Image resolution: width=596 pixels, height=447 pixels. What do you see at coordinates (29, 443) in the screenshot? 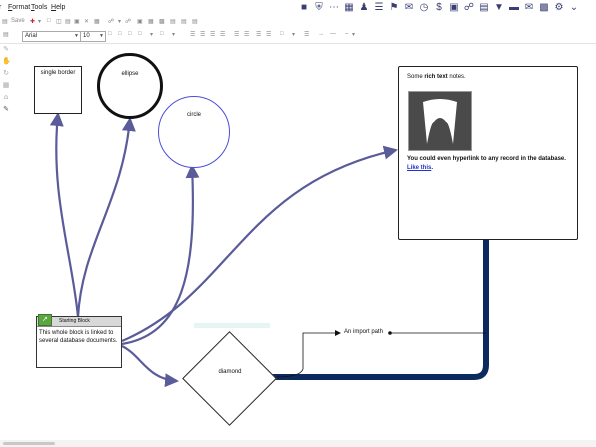
I see `scrollbar-thumb` at bounding box center [29, 443].